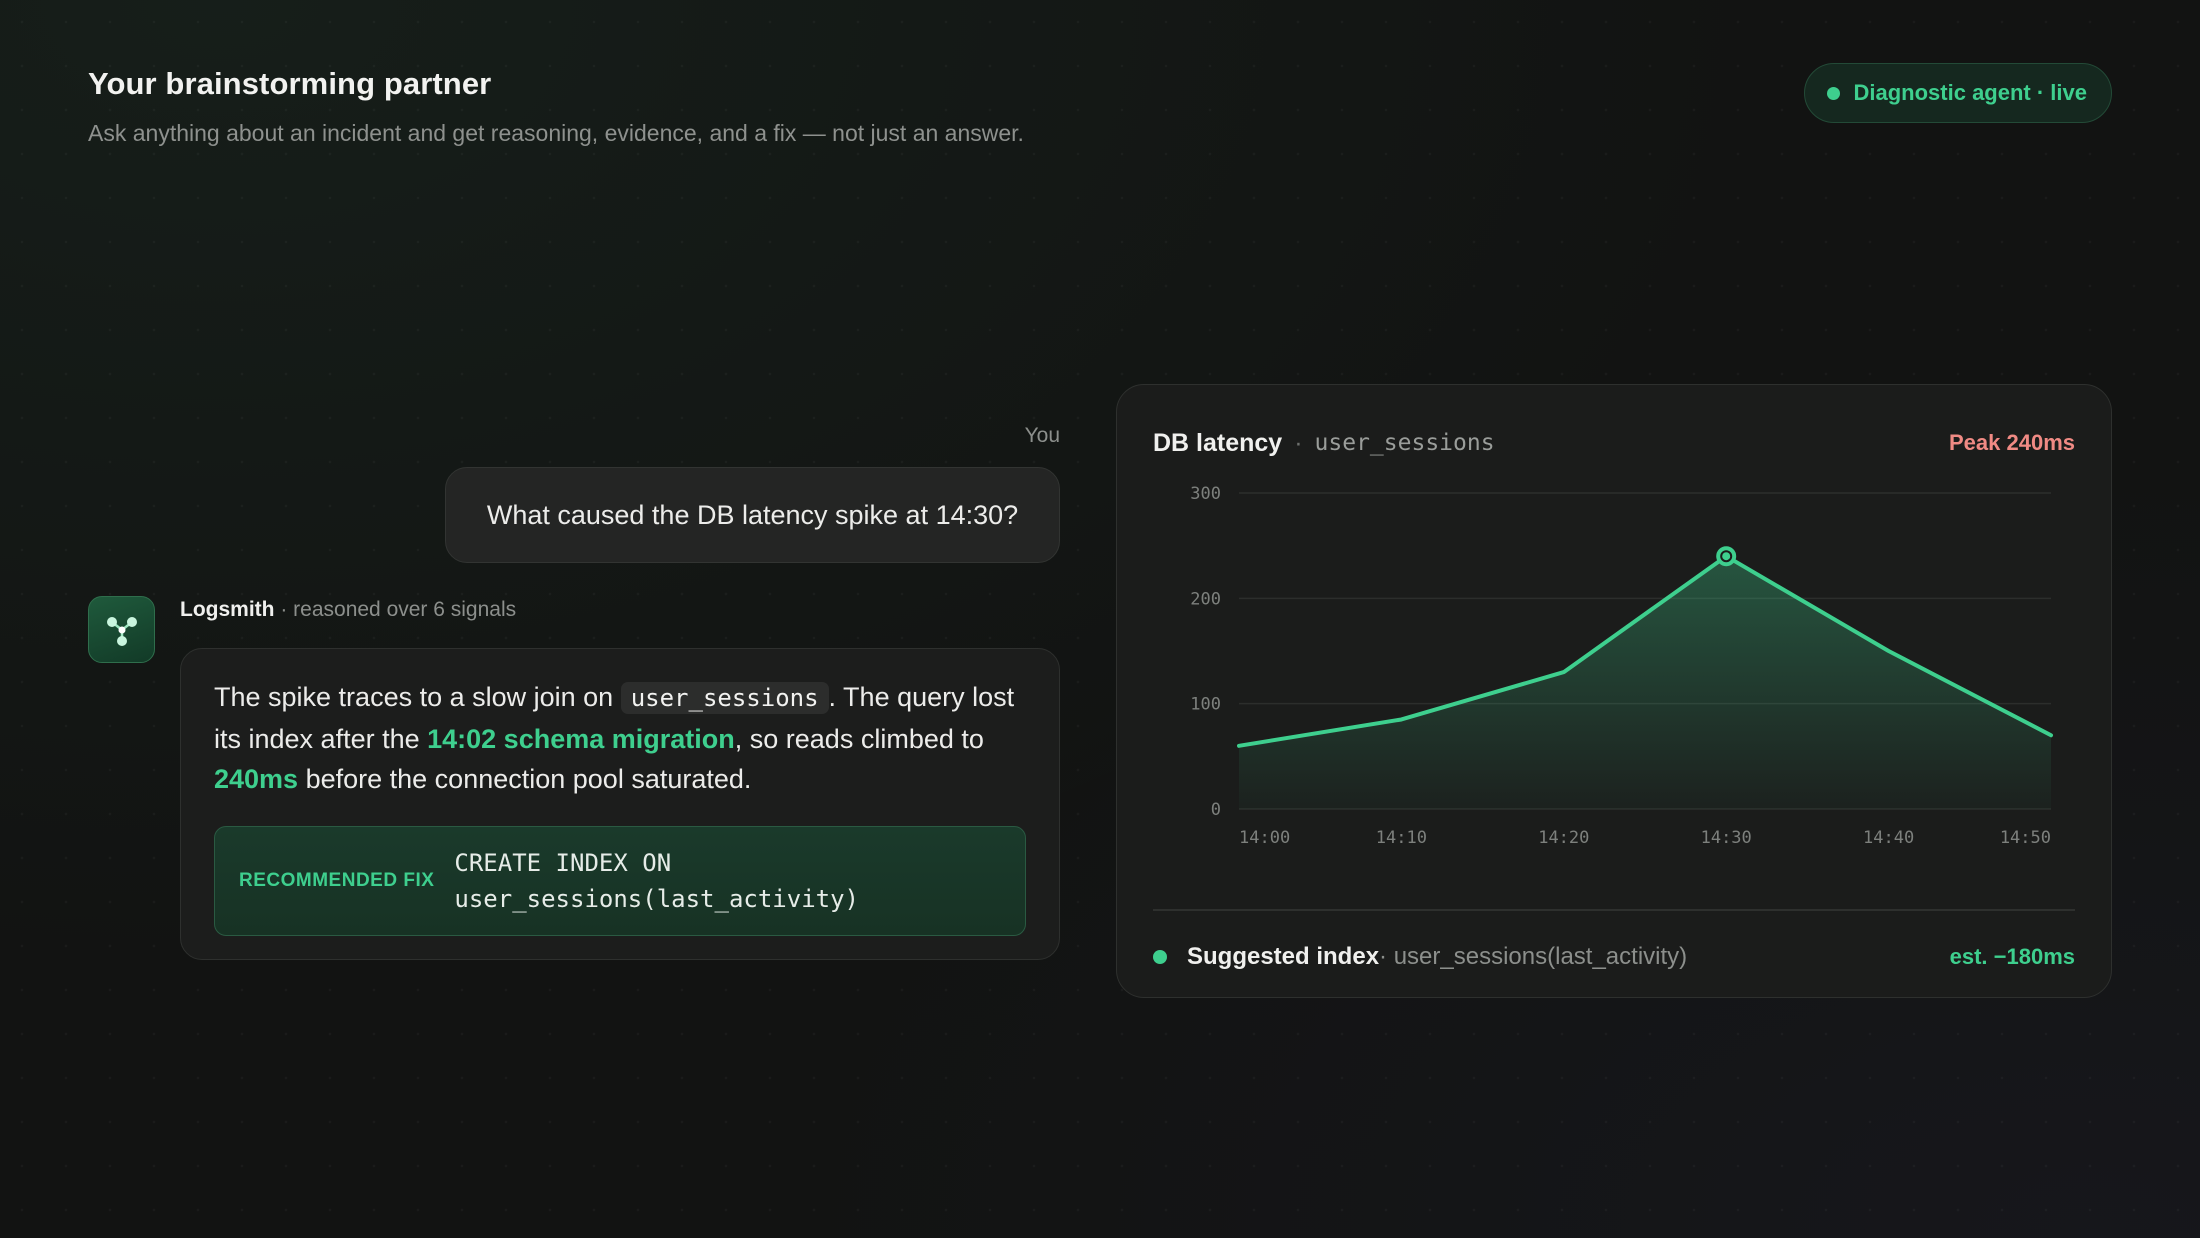 Image resolution: width=2200 pixels, height=1238 pixels. I want to click on y-tick-label: 200, so click(1205, 599).